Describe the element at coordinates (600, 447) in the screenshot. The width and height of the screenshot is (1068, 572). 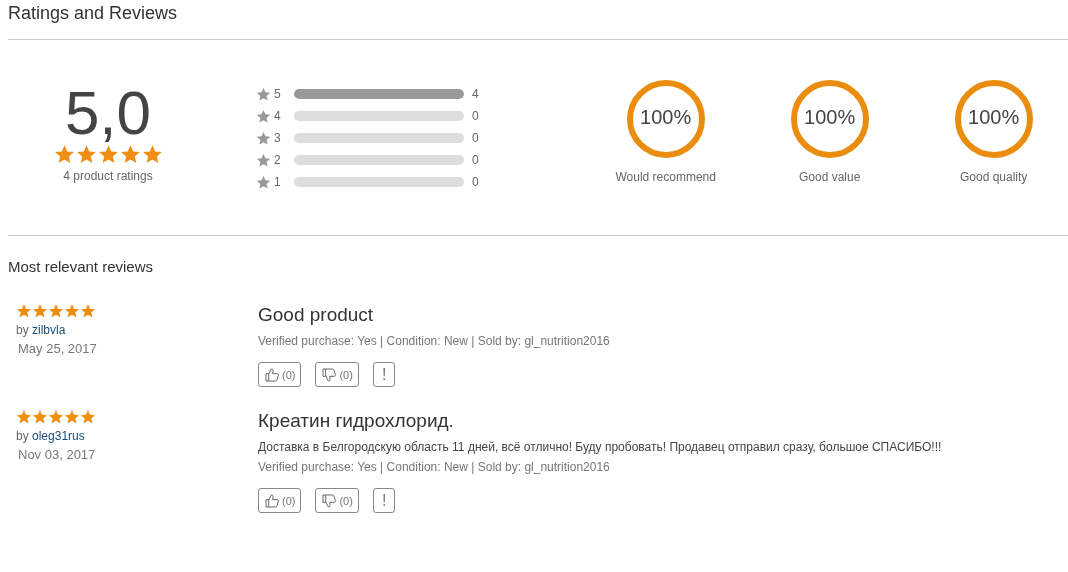
I see `review-text: Доставка в Белгородскую область 11 дней, всё отлично! Буду пробовать! Продавец отправил сразу, большое СПАСИБО!!!` at that location.